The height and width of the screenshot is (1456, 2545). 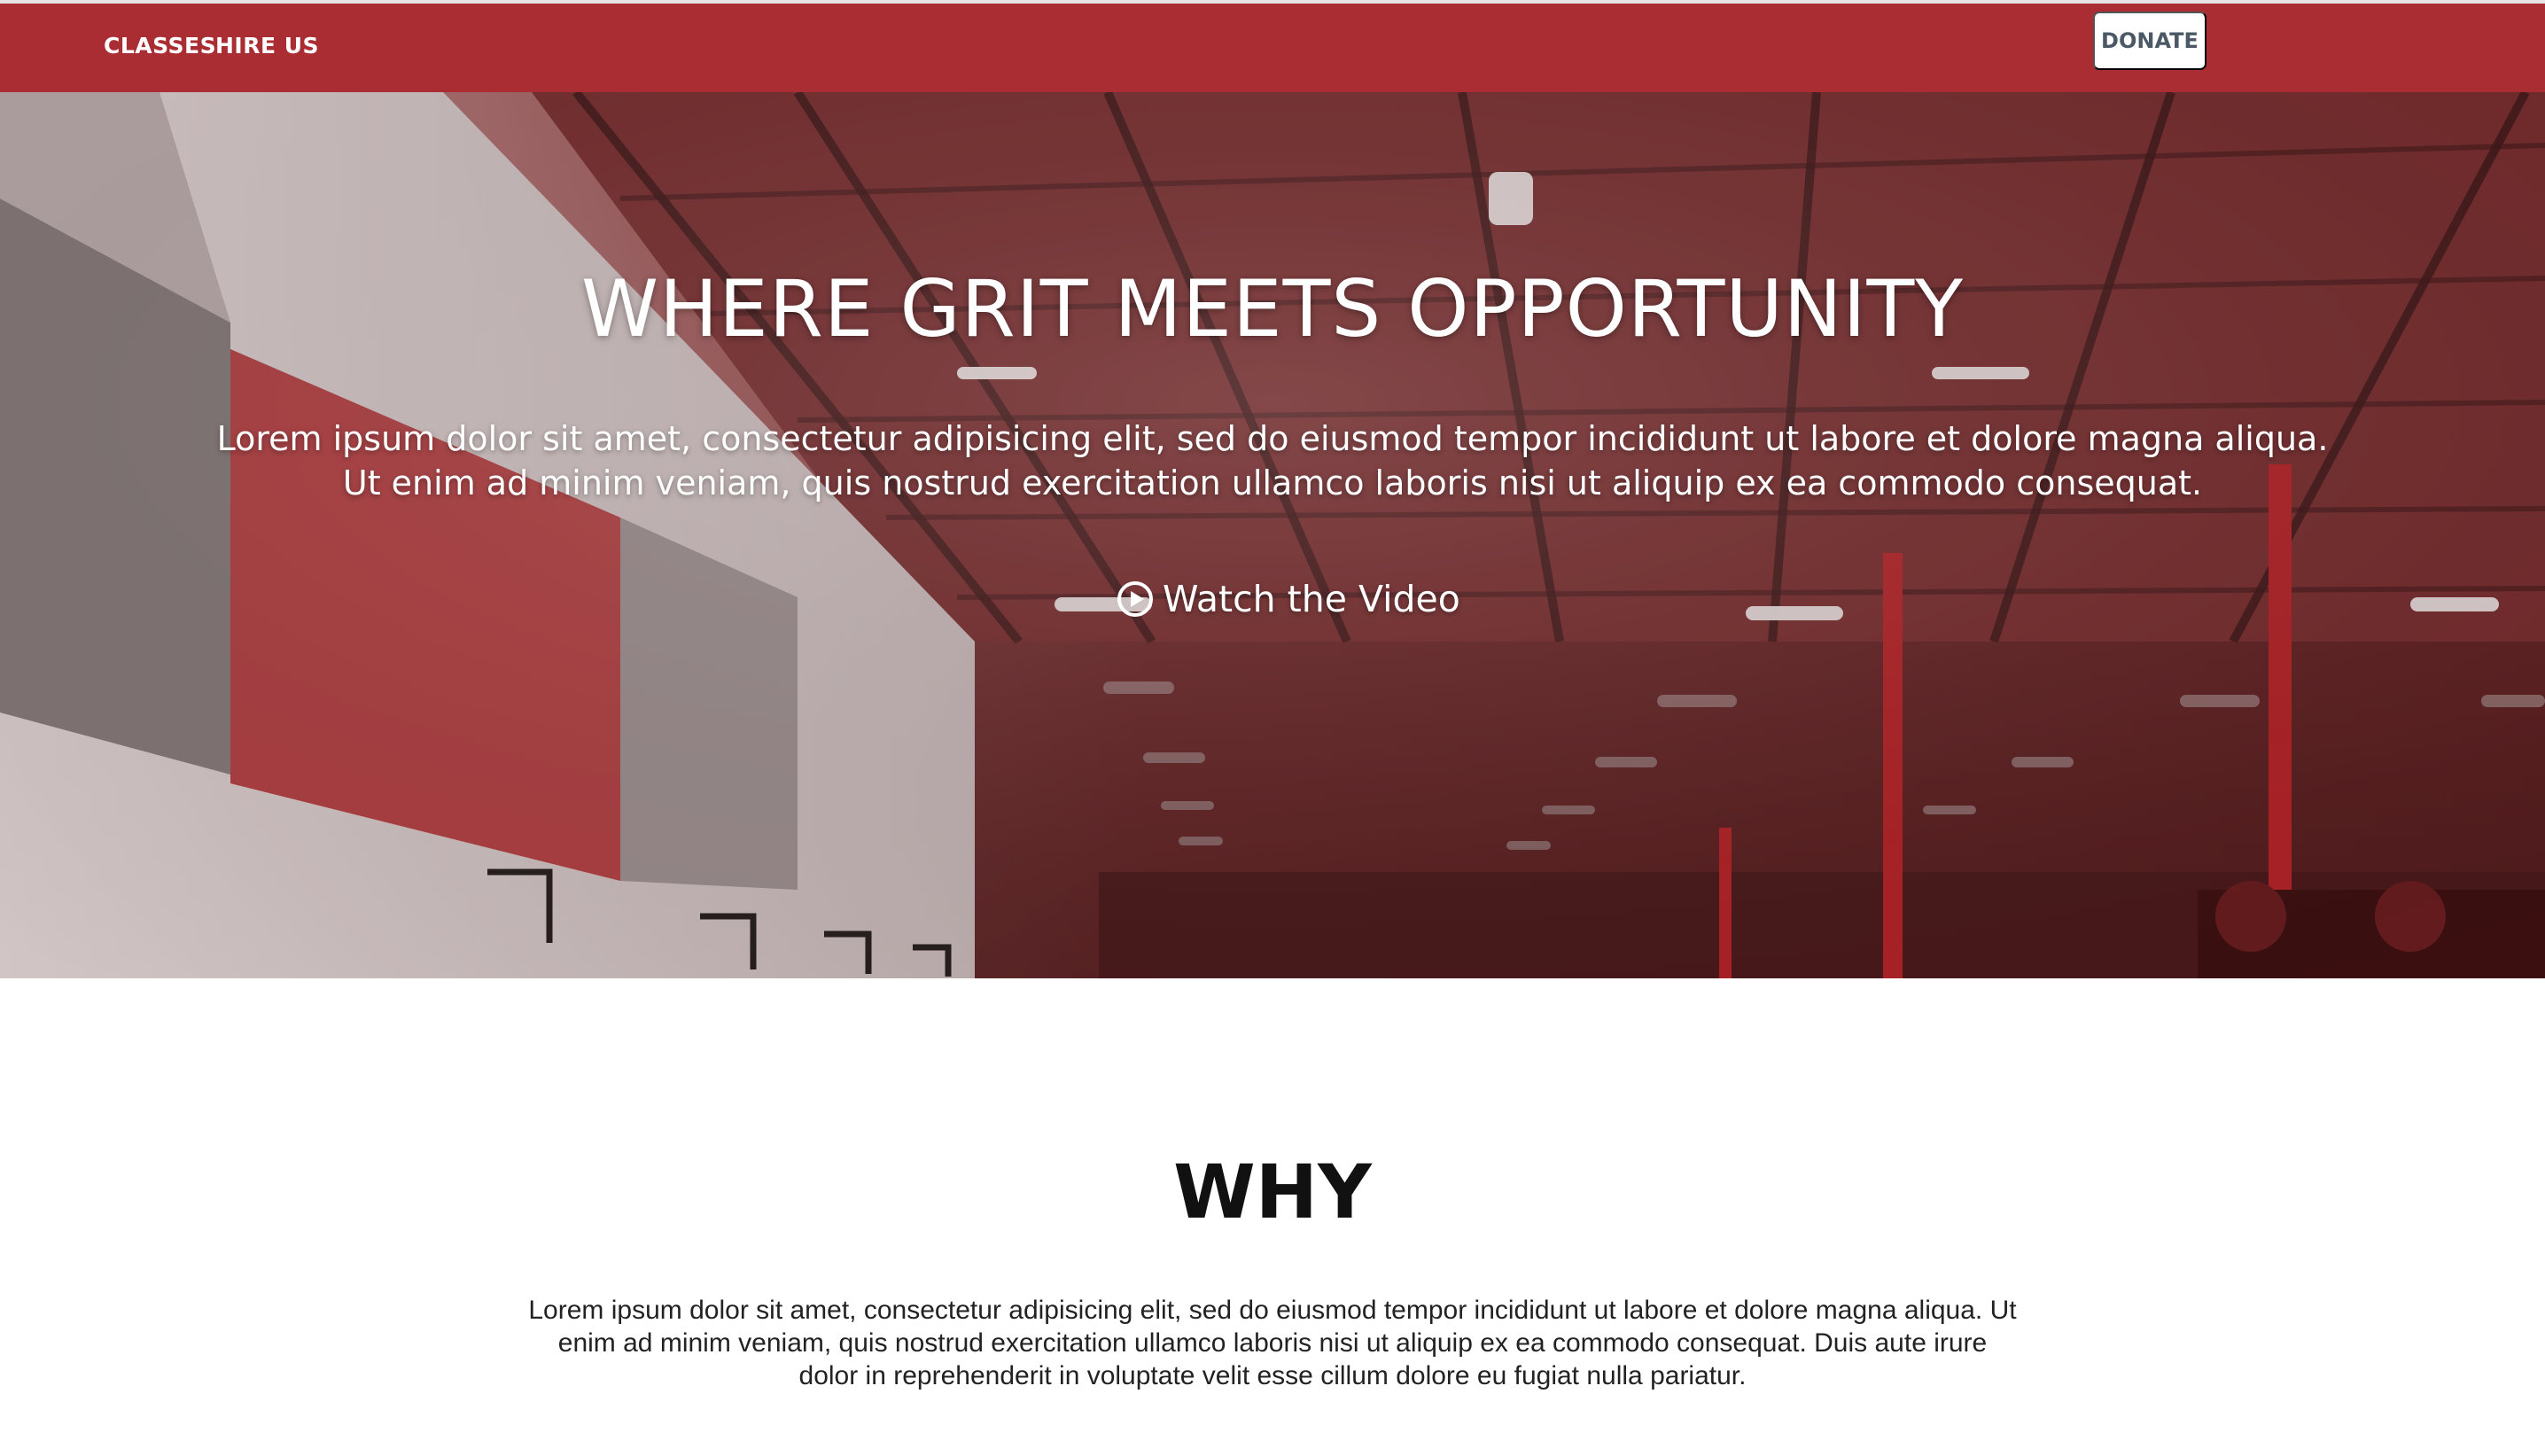 What do you see at coordinates (1272, 1191) in the screenshot?
I see `why-title: WHY` at bounding box center [1272, 1191].